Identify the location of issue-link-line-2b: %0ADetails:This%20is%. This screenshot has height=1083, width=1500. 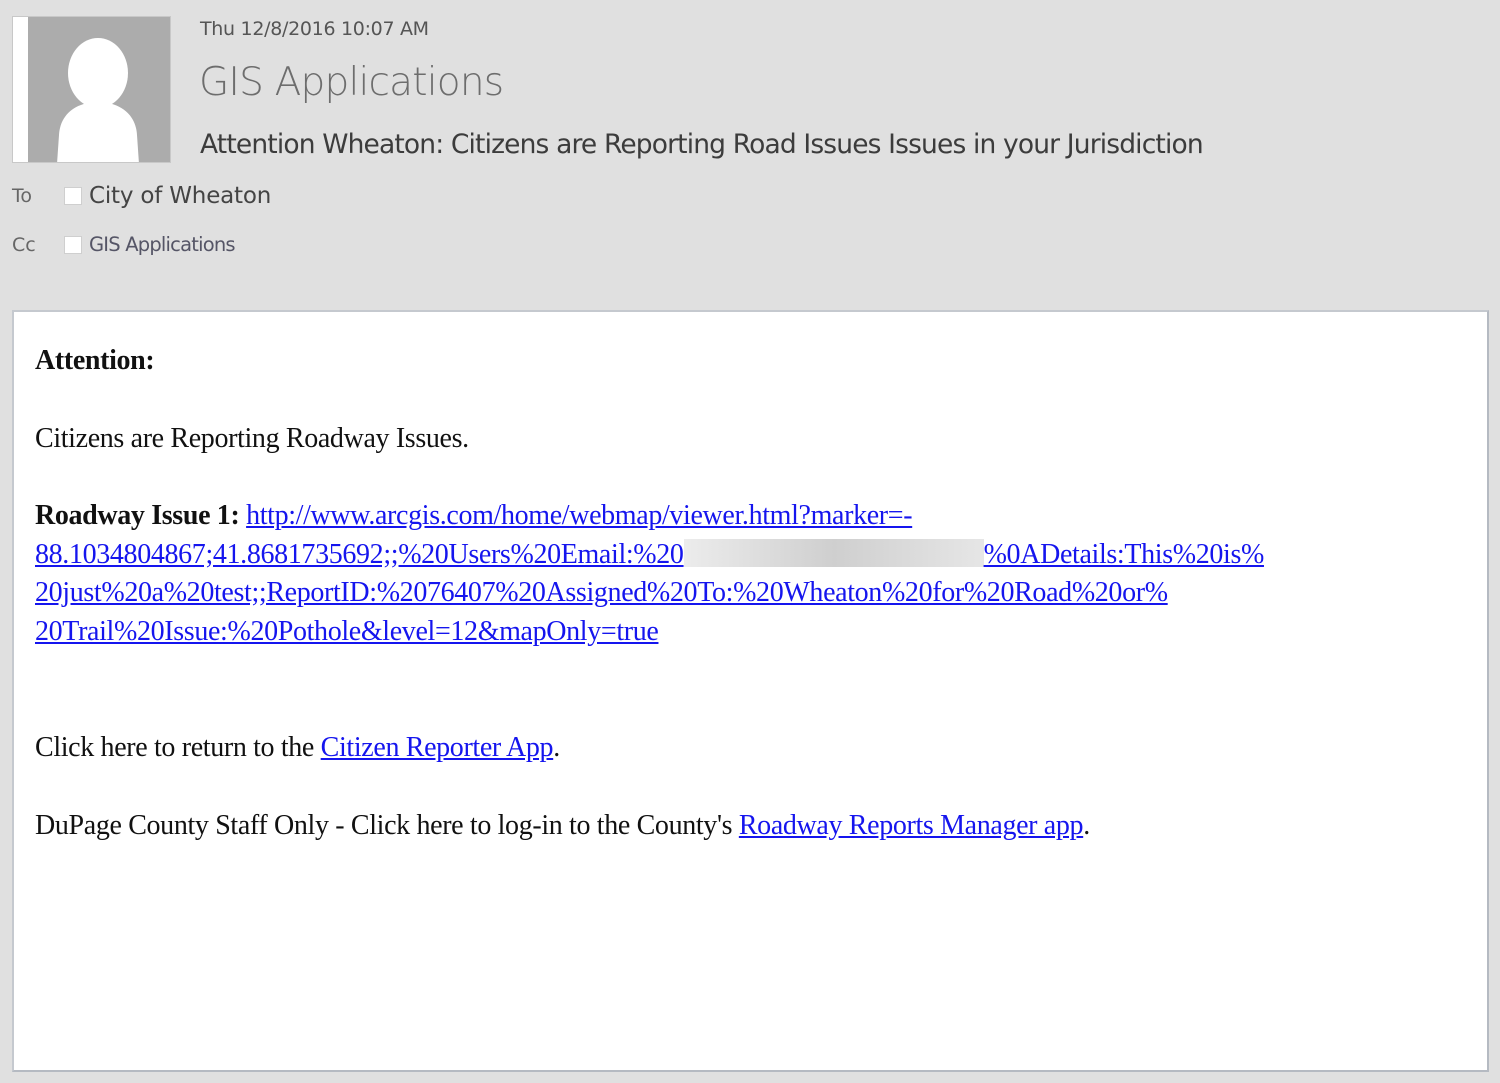
(1124, 554).